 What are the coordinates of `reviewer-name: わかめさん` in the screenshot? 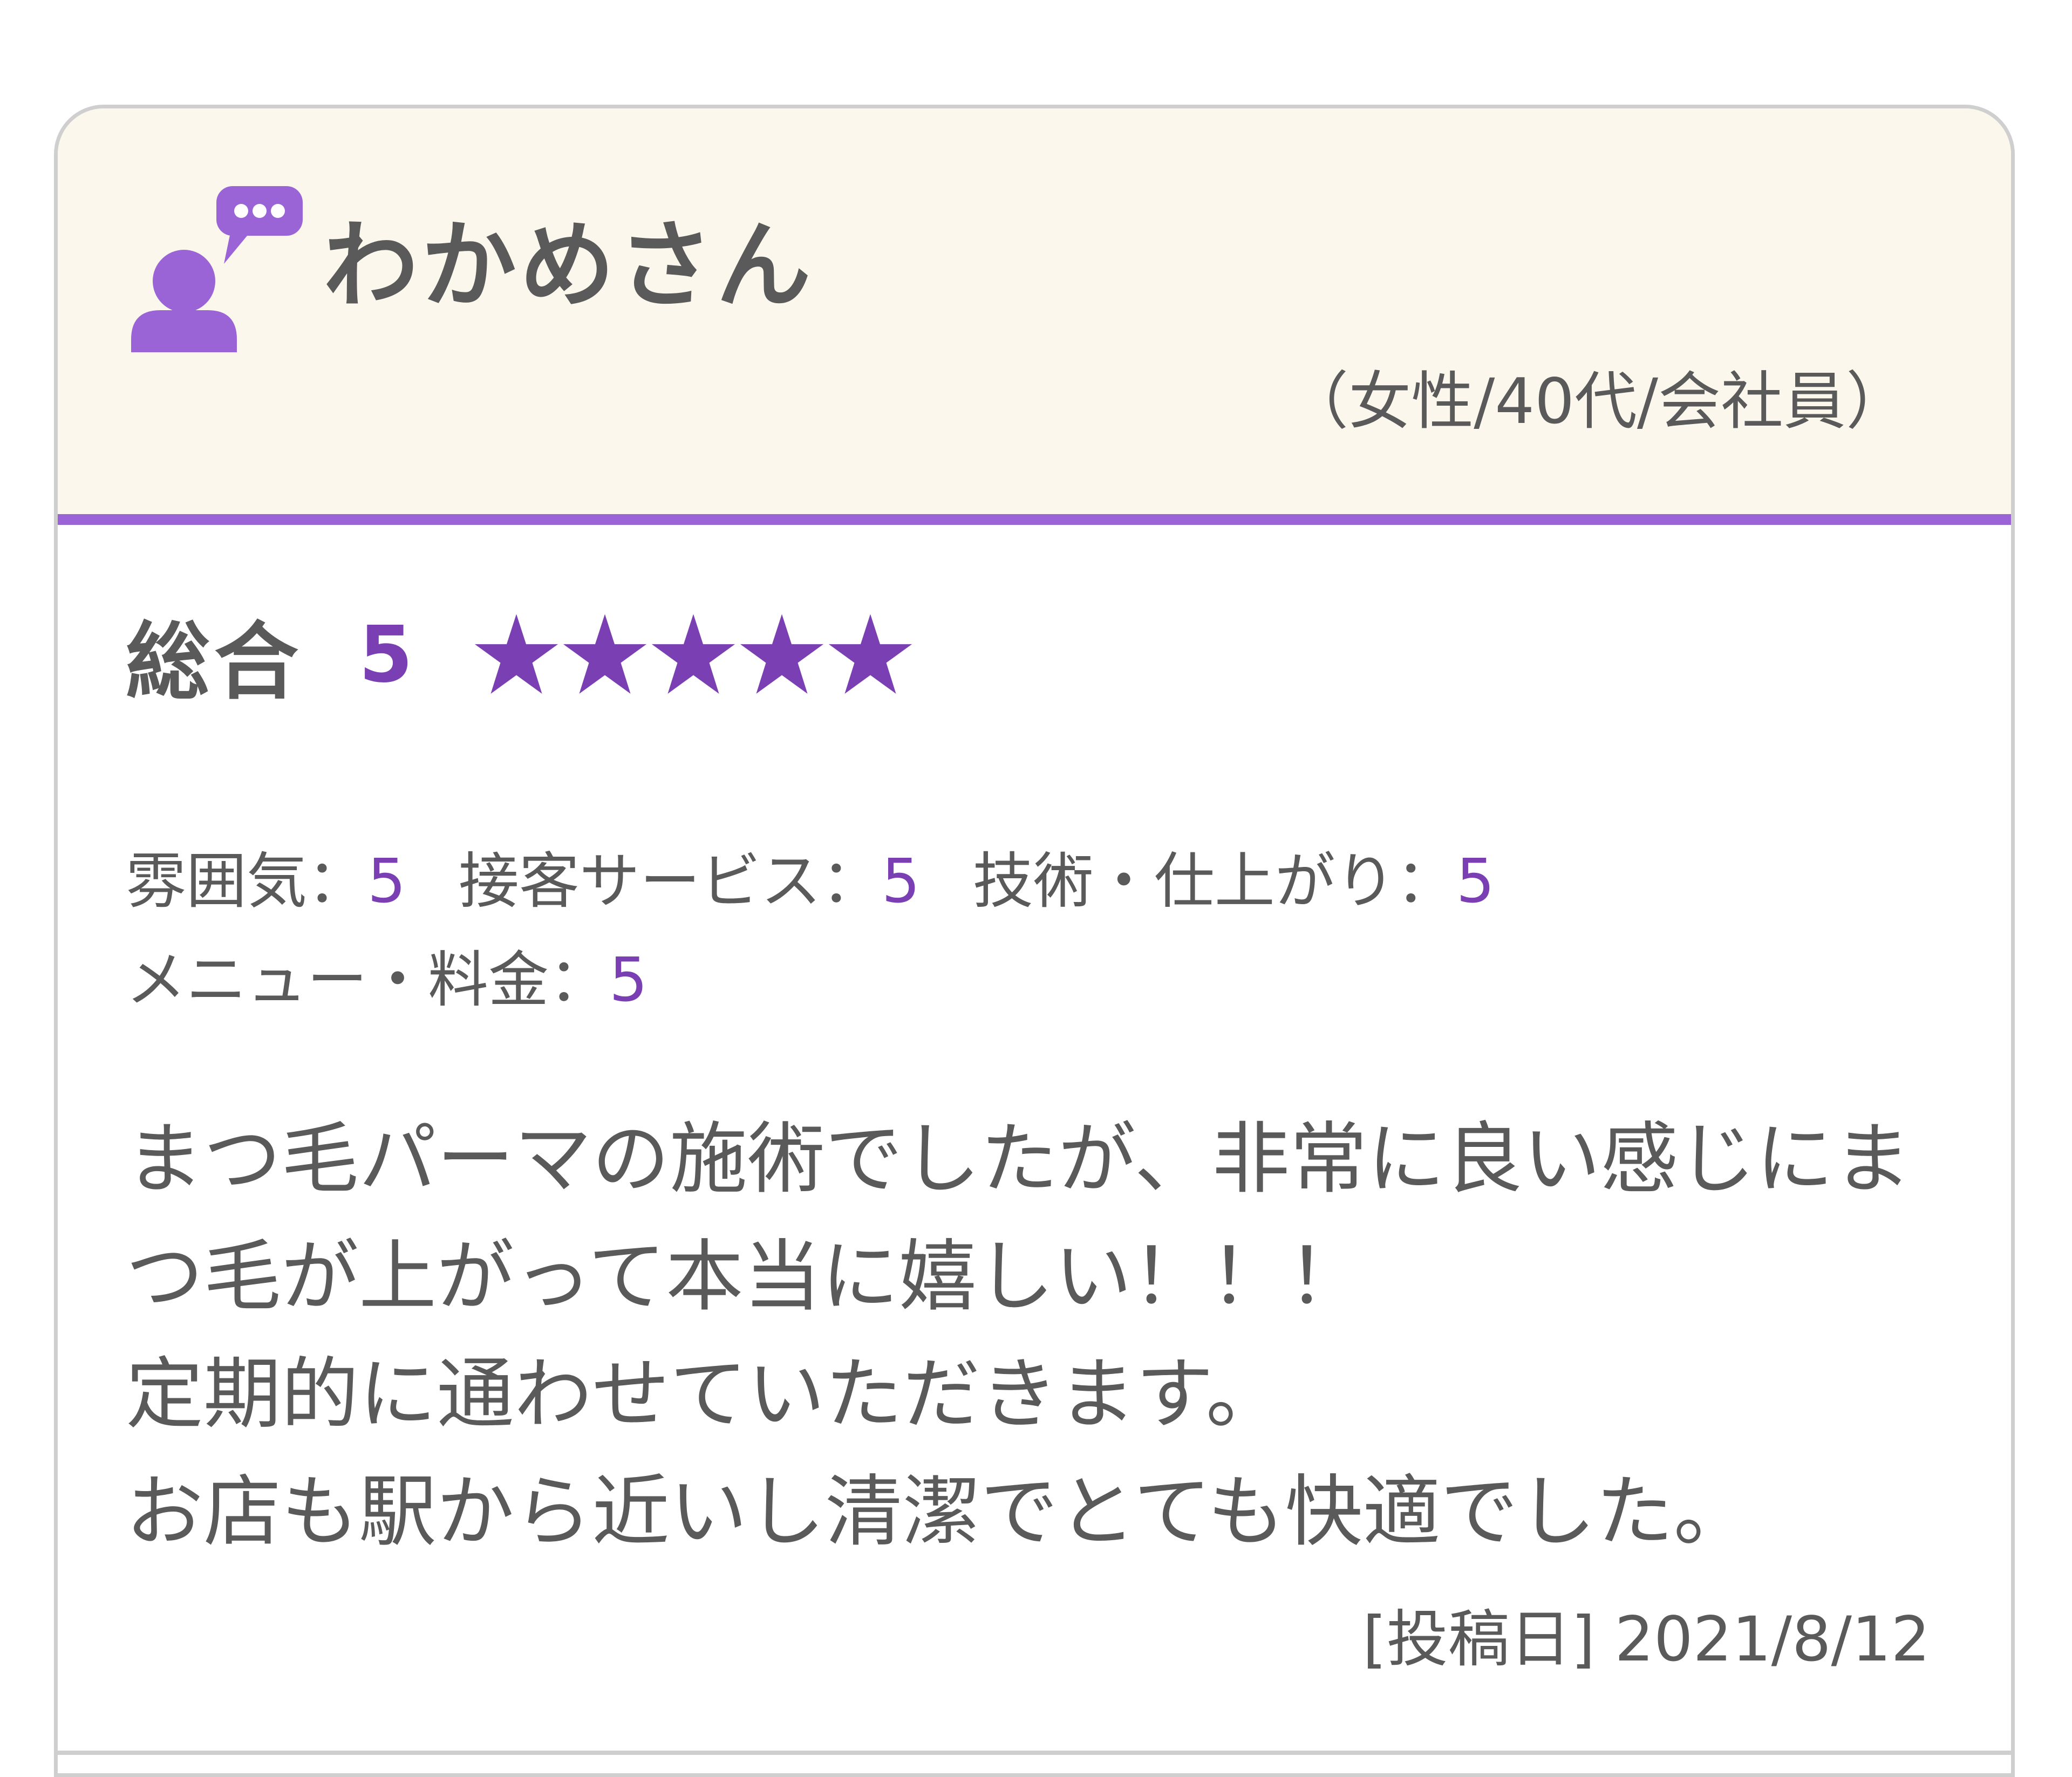 It's located at (569, 265).